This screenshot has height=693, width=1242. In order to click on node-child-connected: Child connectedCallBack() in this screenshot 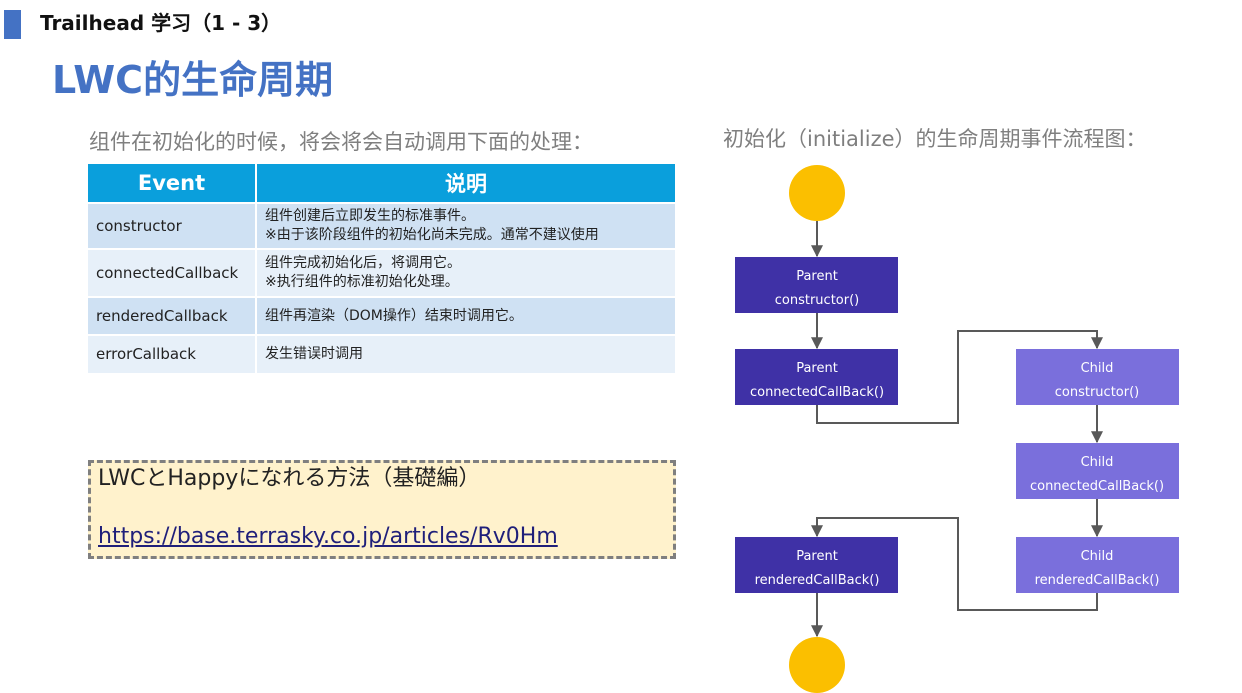, I will do `click(1097, 471)`.